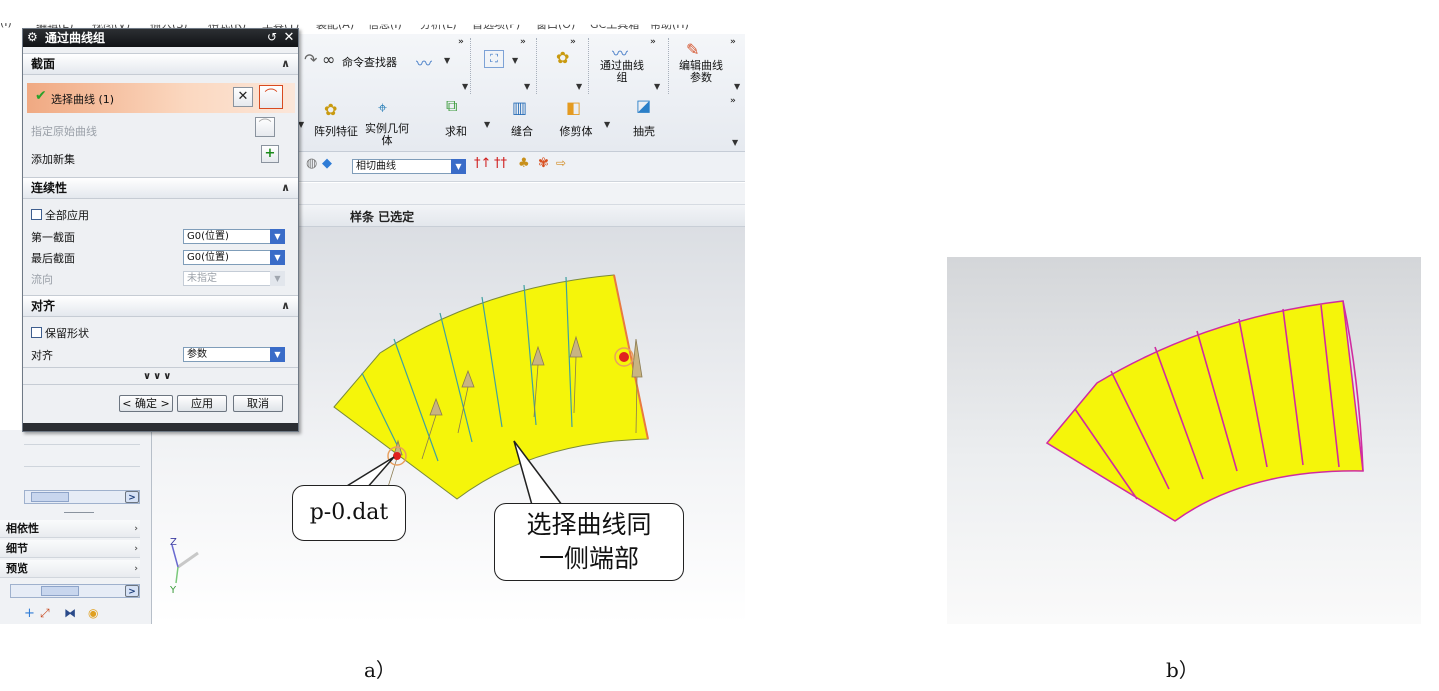  I want to click on deselect-icon: ✕, so click(243, 97).